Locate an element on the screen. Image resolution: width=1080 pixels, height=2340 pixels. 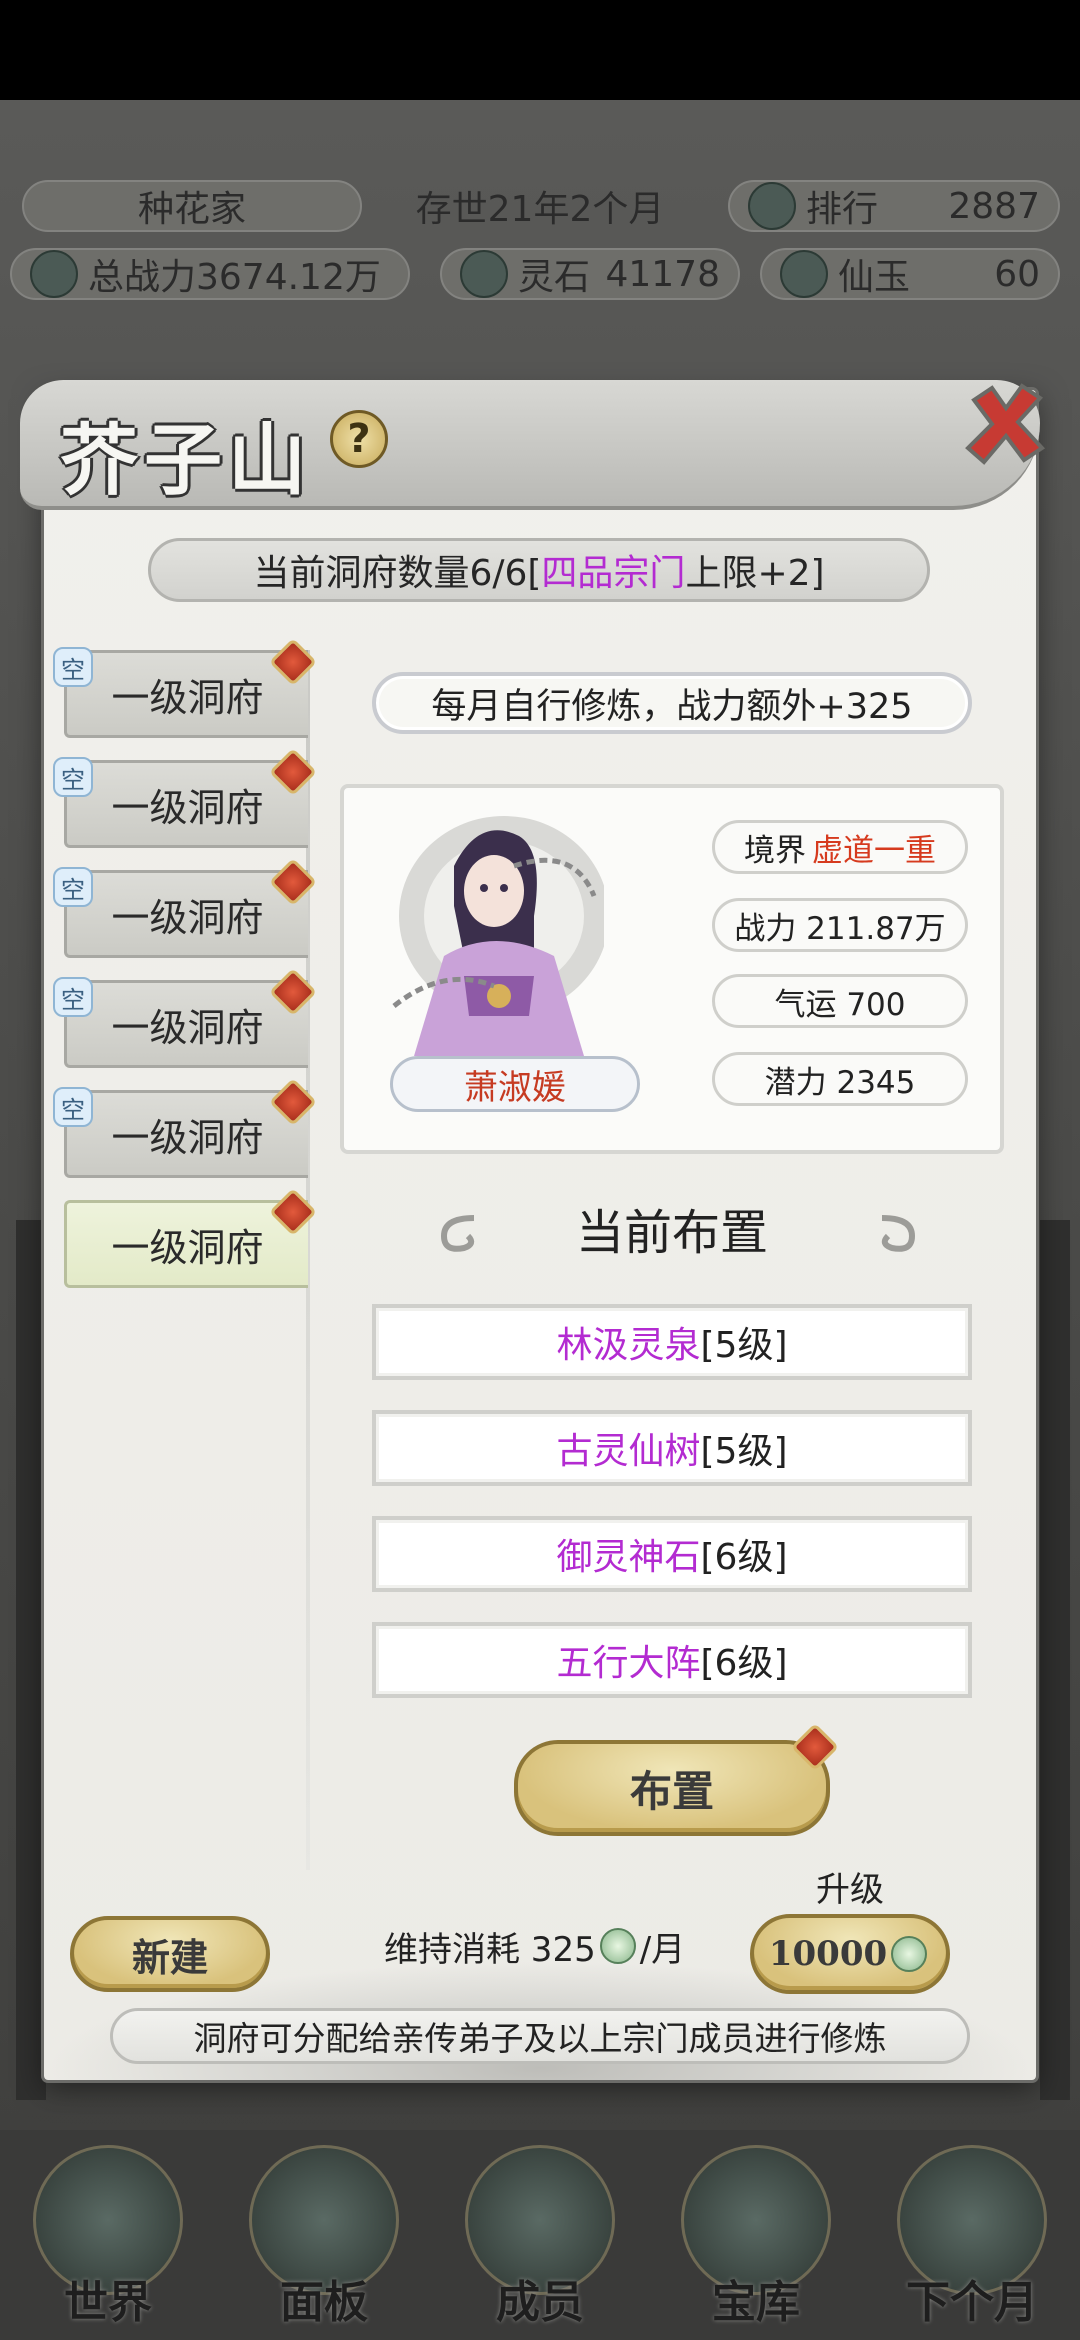
upgrade-button: 10000 is located at coordinates (850, 1954).